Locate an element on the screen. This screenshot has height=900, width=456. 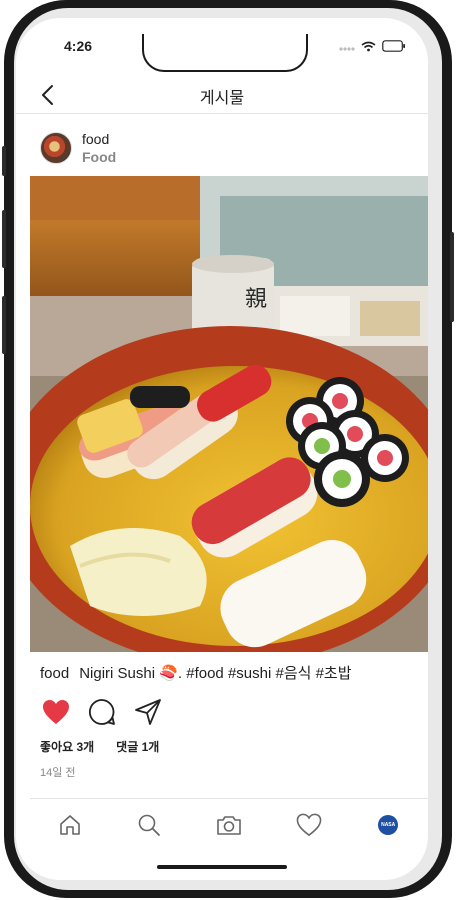
post-caption: food Nigiri Sushi 🍣. #food #sushi #음식 #초밥 is located at coordinates (196, 672).